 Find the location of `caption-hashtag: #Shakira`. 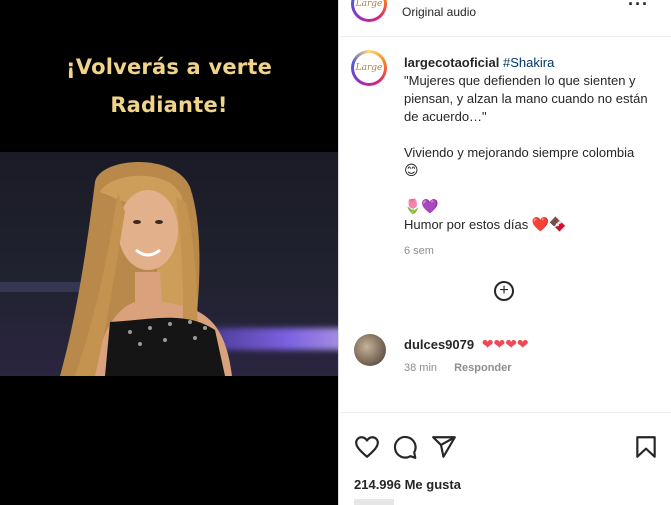

caption-hashtag: #Shakira is located at coordinates (528, 62).